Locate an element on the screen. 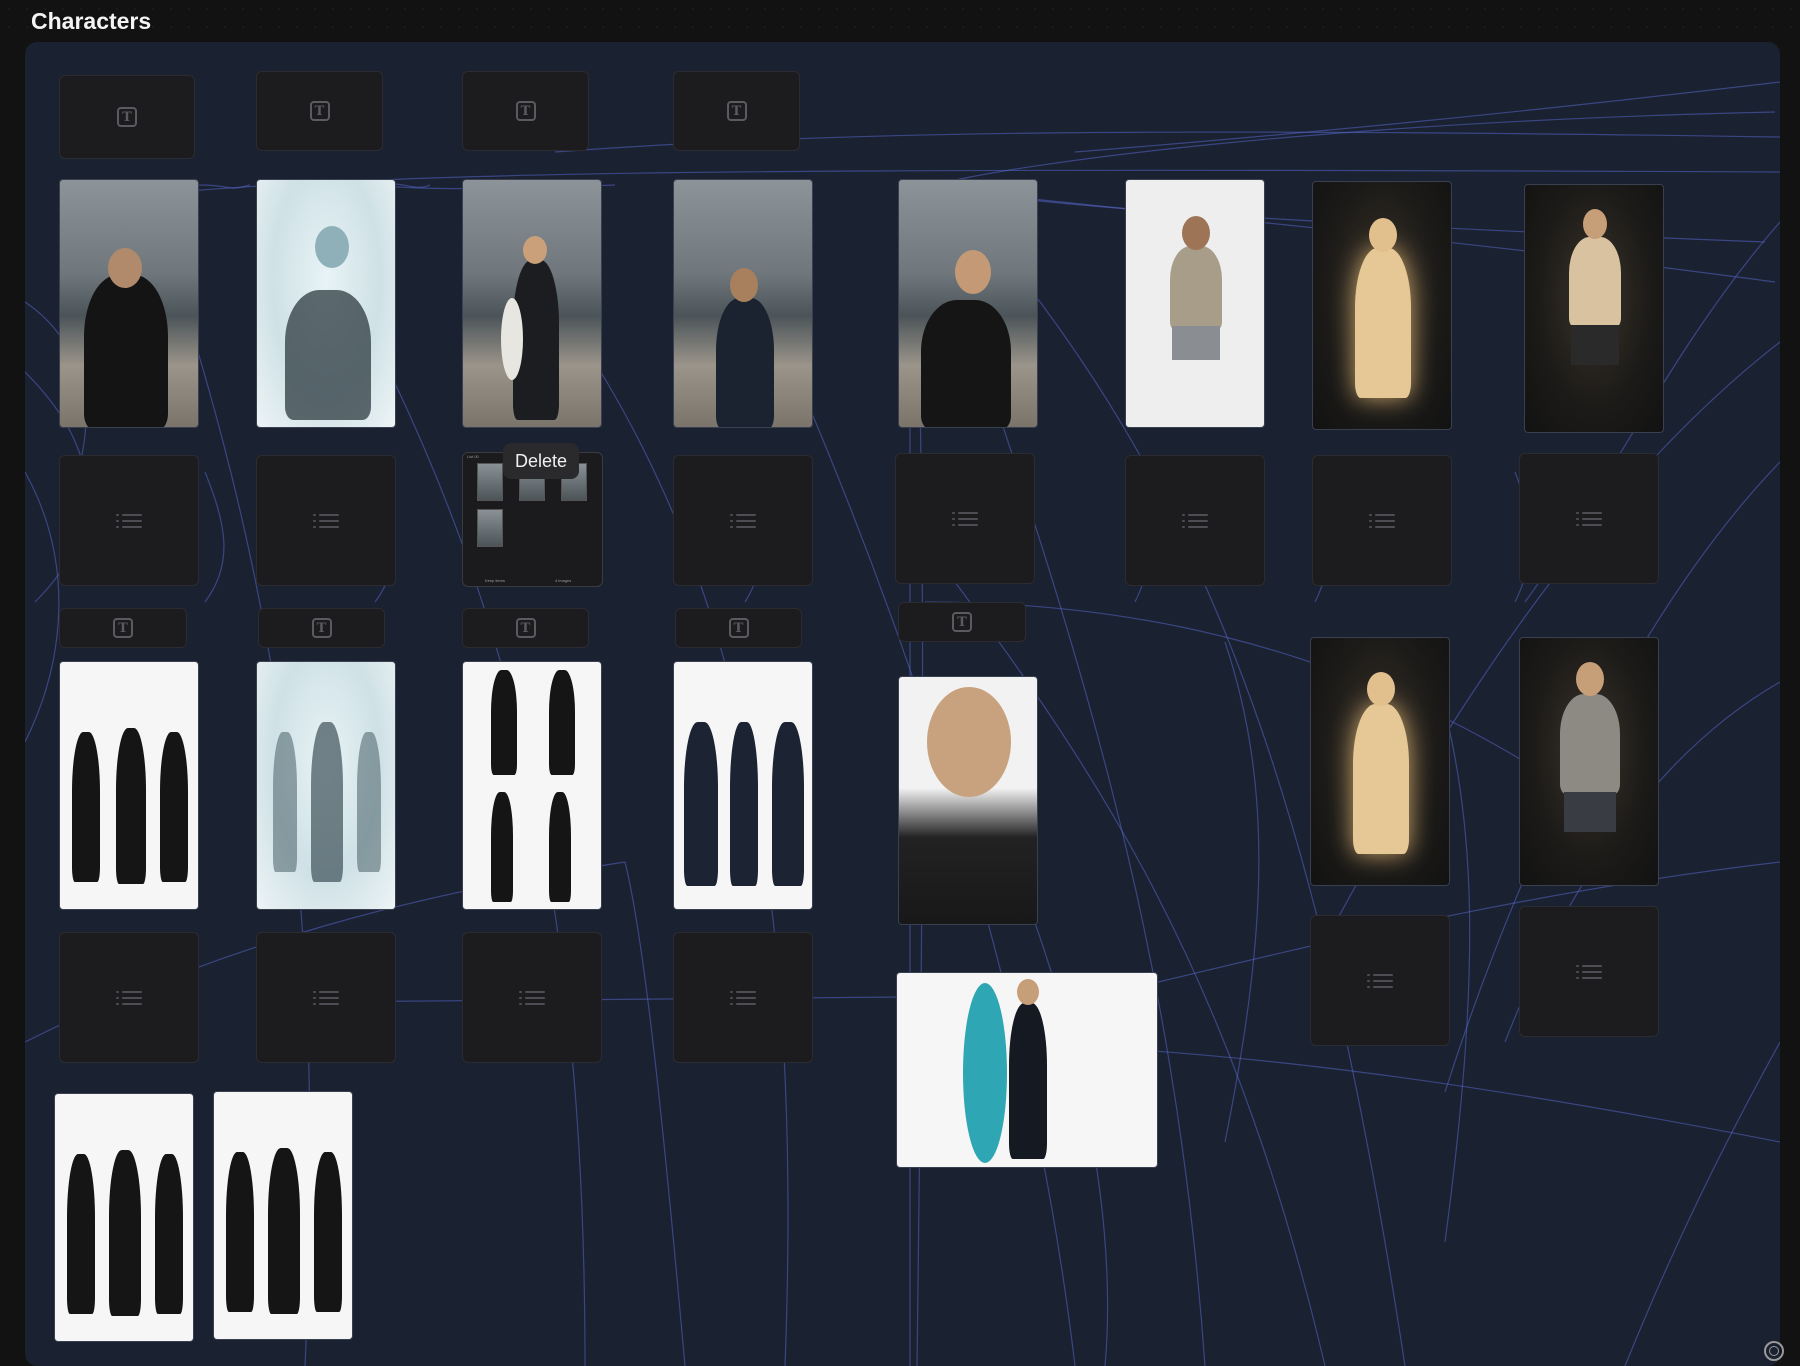 The height and width of the screenshot is (1366, 1800). image-node-ghost-portrait is located at coordinates (326, 303).